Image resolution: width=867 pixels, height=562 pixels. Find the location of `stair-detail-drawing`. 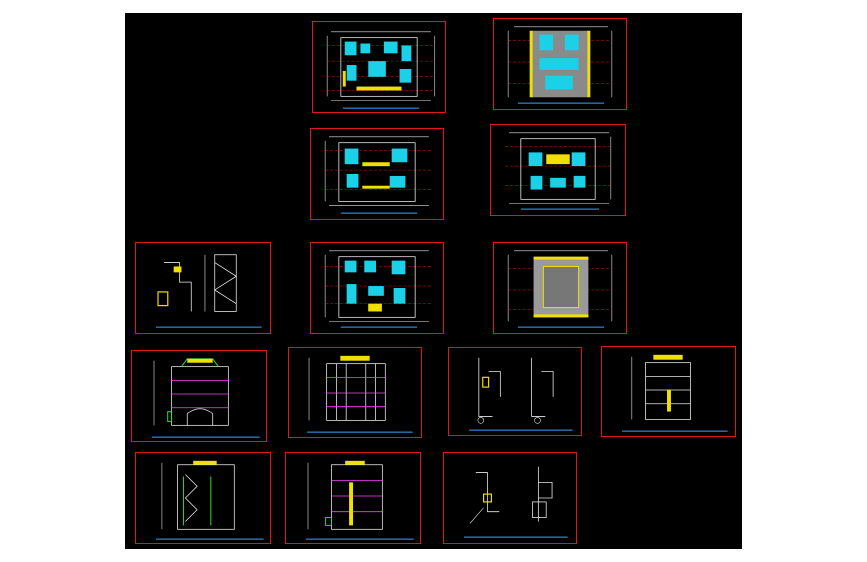

stair-detail-drawing is located at coordinates (209, 291).